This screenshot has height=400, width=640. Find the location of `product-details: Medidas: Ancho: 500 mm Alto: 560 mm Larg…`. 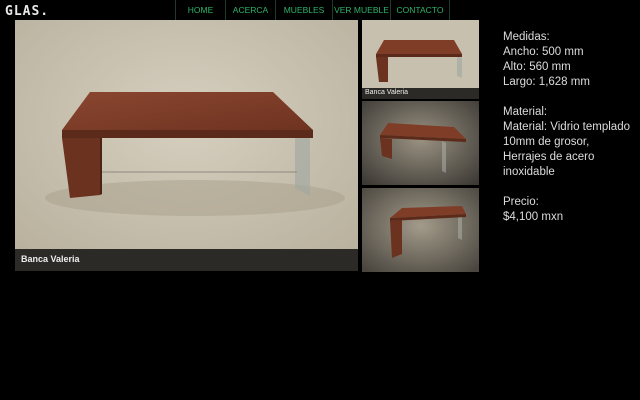

product-details: Medidas: Ancho: 500 mm Alto: 560 mm Larg… is located at coordinates (570, 127).